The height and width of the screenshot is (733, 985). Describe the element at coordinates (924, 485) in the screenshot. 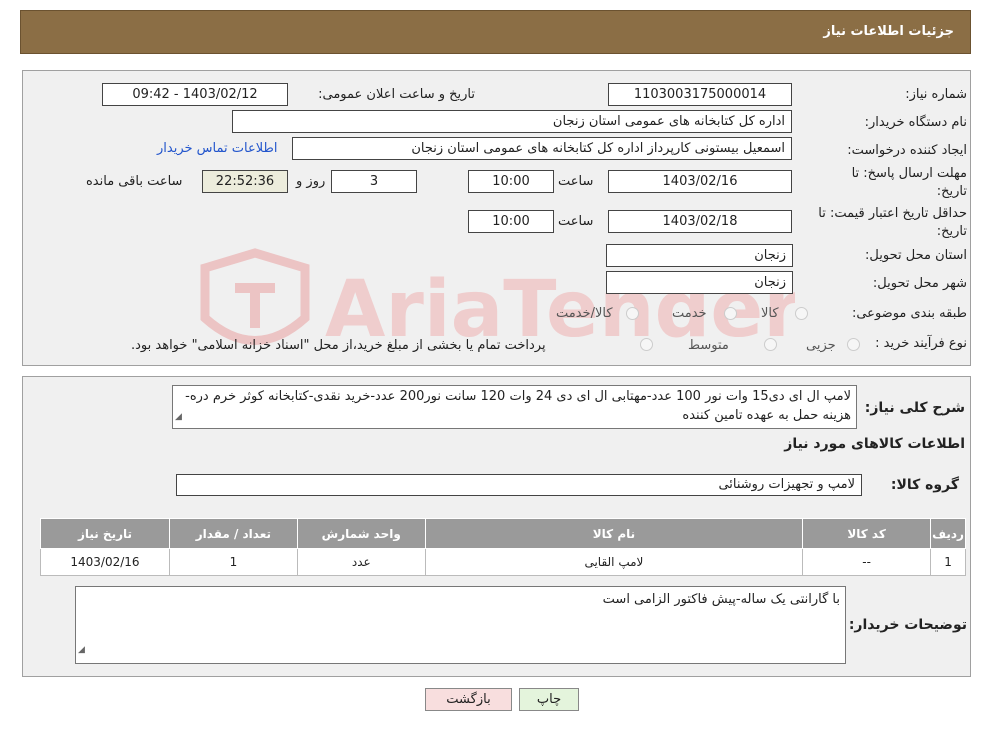

I see `goods-group-label: گروه کالا:` at that location.